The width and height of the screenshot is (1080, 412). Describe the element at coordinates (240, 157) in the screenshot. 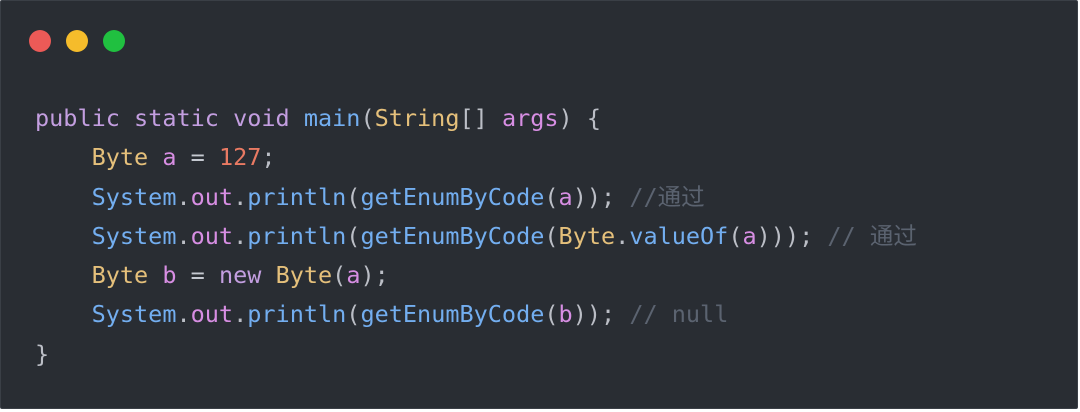

I see `code-token: 127` at that location.